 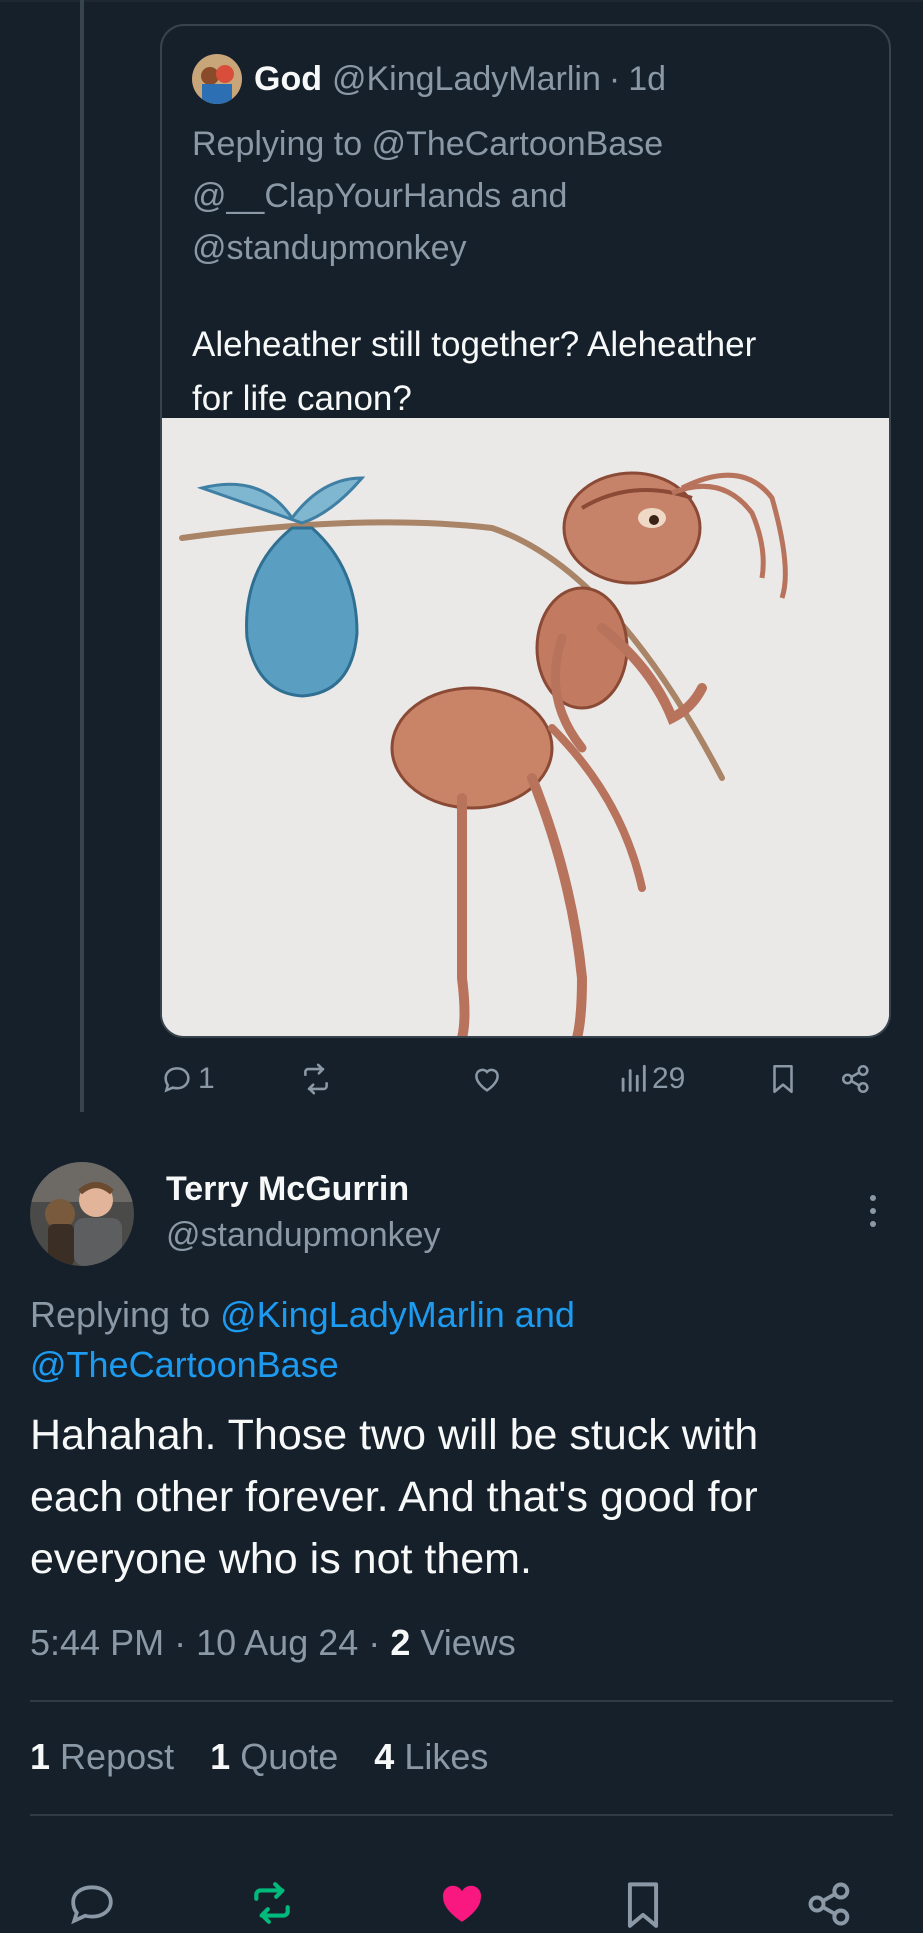 I want to click on reply-button, so click(x=92, y=1905).